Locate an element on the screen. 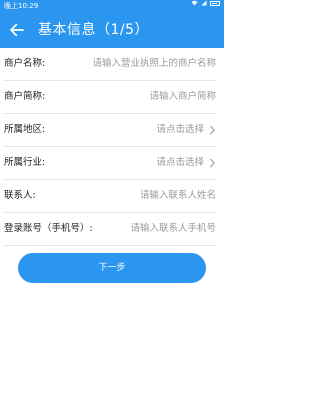 This screenshot has height=400, width=320. field-industry: 所属行业: 请点击选择 is located at coordinates (110, 163).